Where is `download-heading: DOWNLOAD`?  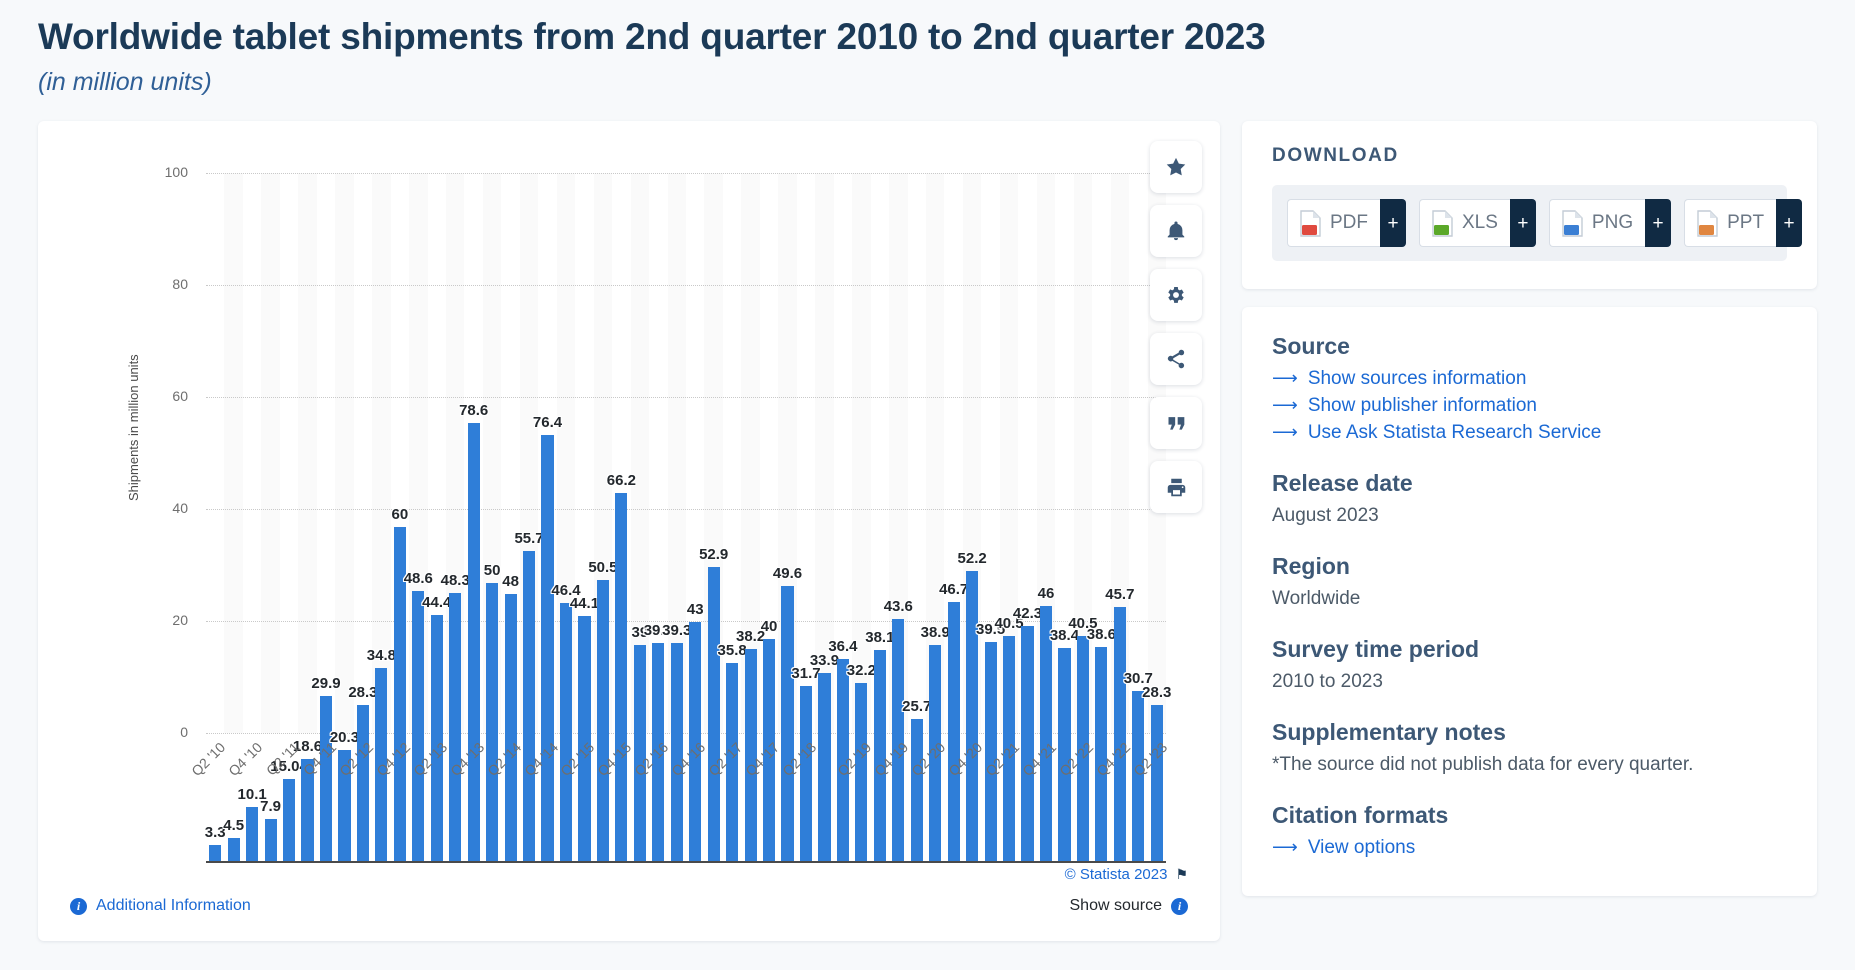 download-heading: DOWNLOAD is located at coordinates (1335, 156).